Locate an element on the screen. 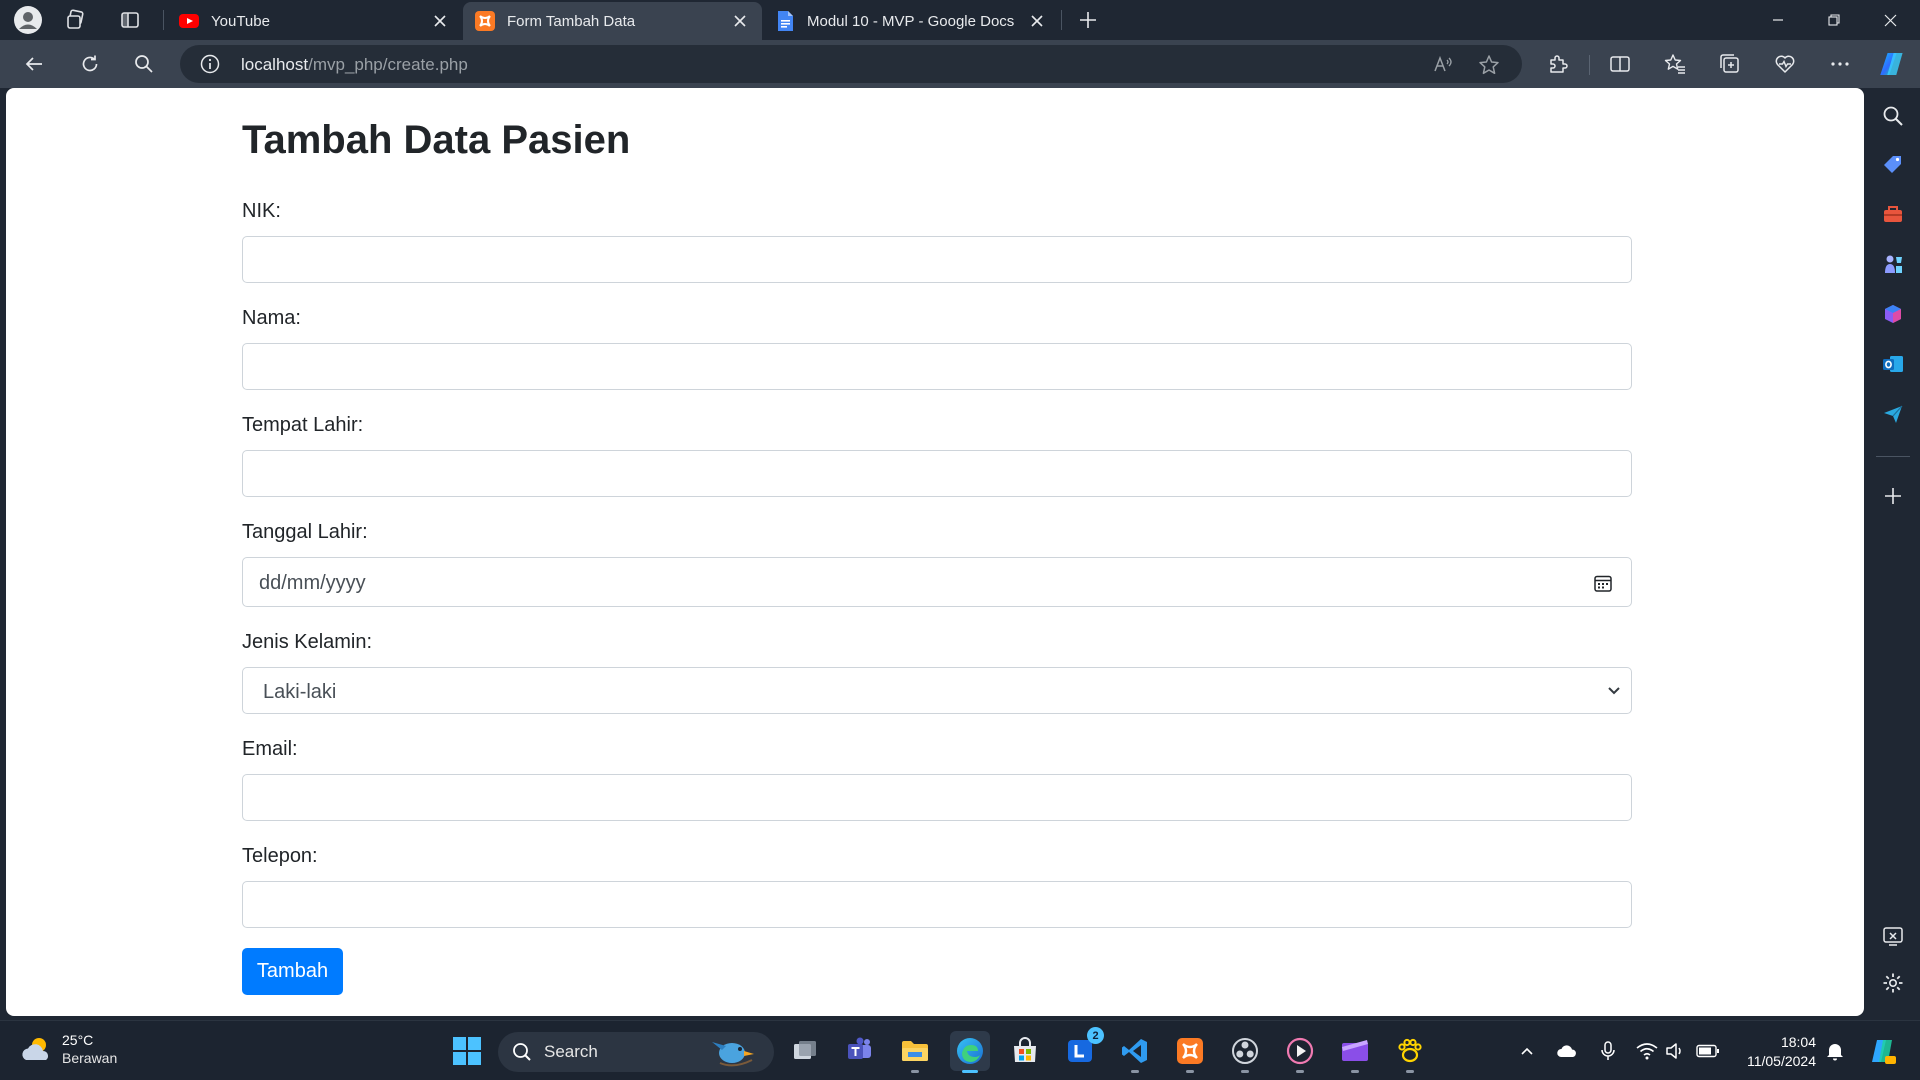 This screenshot has height=1080, width=1920. info-icon is located at coordinates (210, 64).